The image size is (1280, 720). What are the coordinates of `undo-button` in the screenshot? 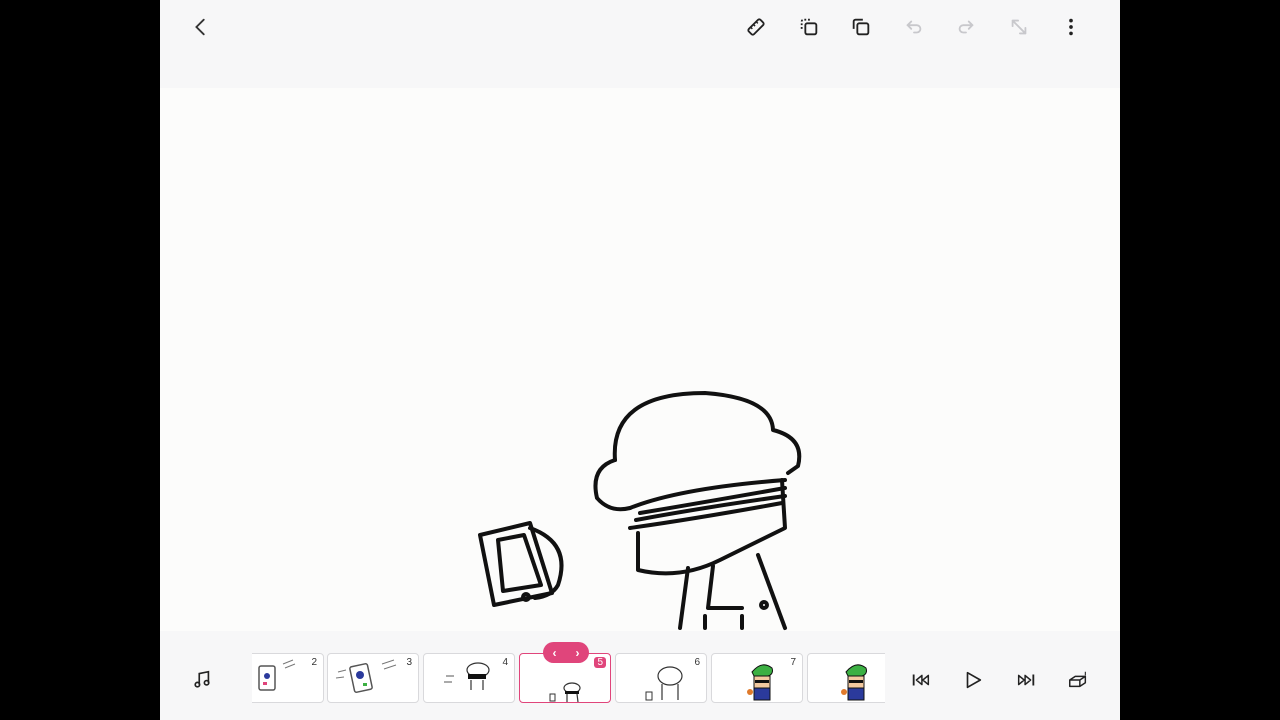 It's located at (914, 27).